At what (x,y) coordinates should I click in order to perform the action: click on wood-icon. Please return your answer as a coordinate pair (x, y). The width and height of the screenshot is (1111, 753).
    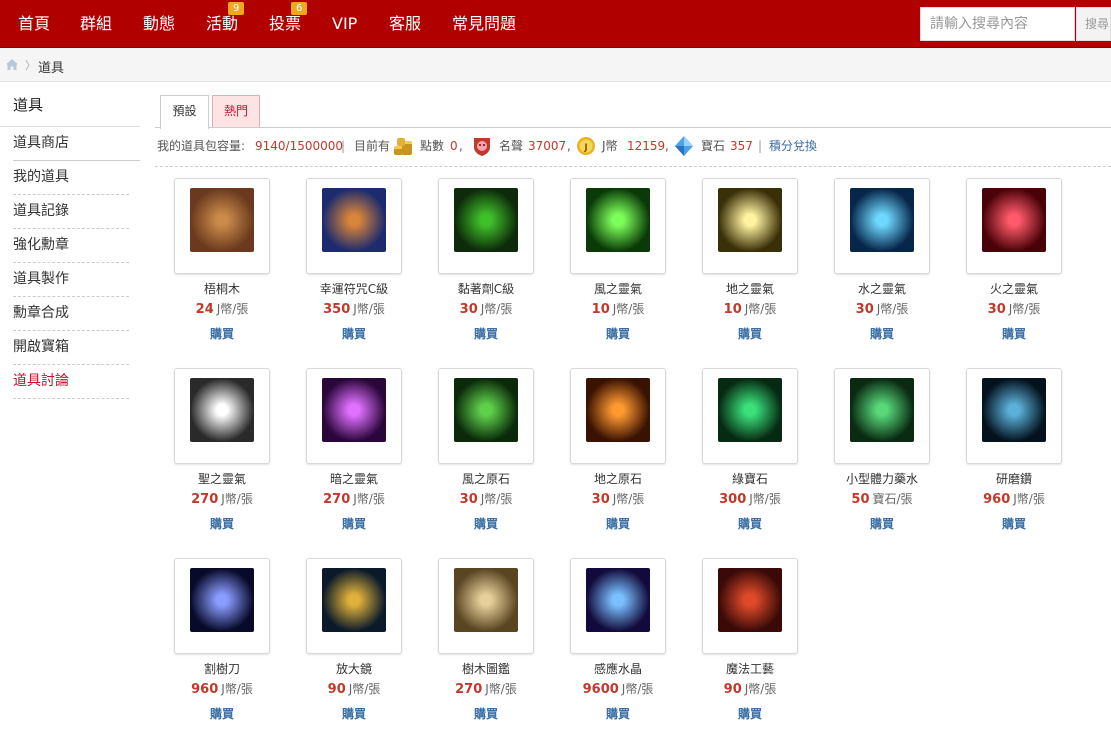
    Looking at the image, I should click on (222, 220).